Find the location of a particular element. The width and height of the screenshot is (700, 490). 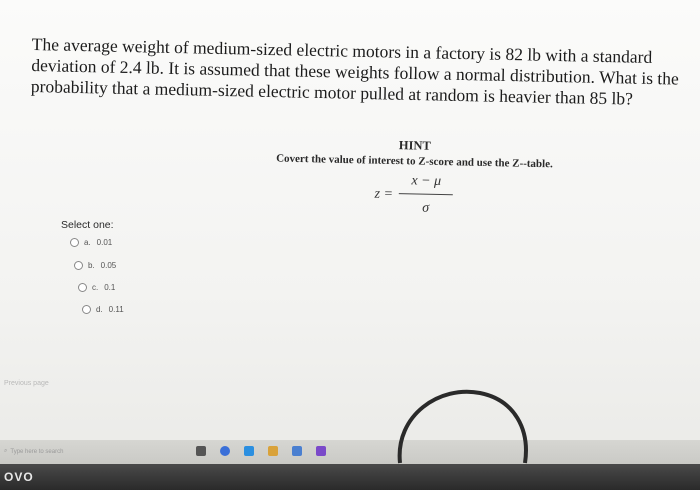

folder-icon is located at coordinates (273, 451).